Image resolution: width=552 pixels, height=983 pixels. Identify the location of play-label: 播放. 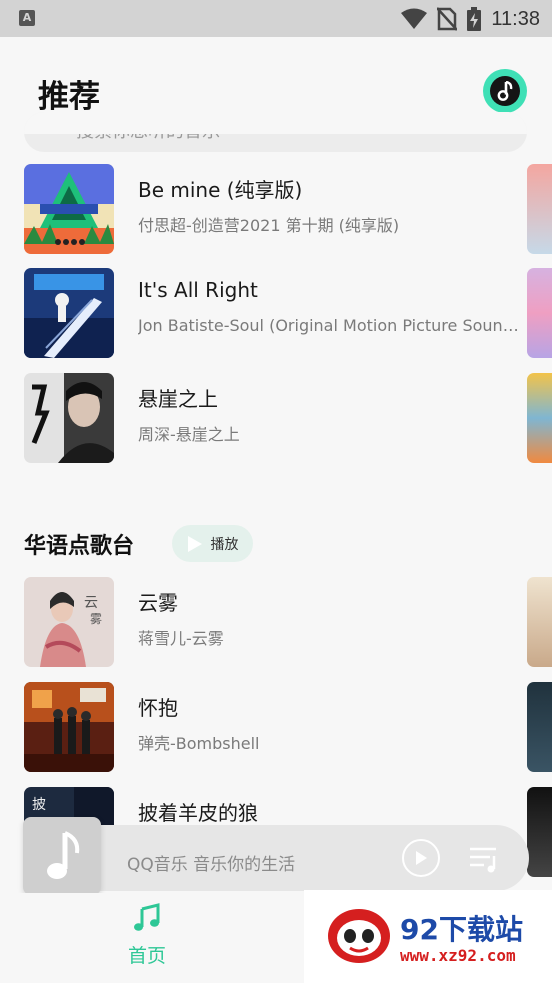
(224, 544).